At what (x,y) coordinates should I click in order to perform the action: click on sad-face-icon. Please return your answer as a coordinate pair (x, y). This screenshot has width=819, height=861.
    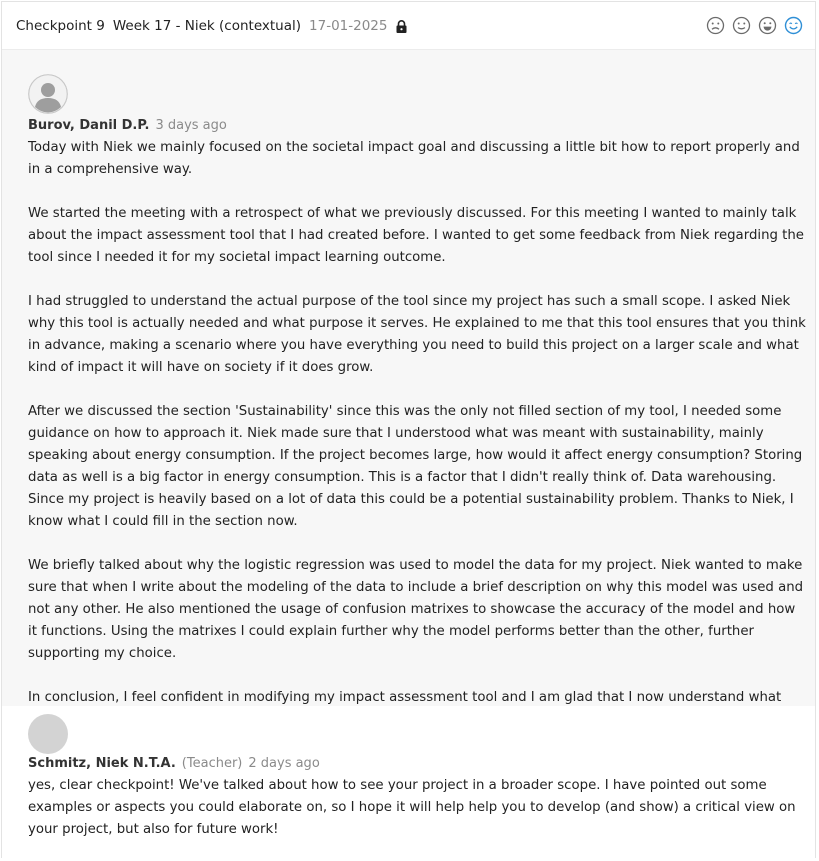
    Looking at the image, I should click on (715, 25).